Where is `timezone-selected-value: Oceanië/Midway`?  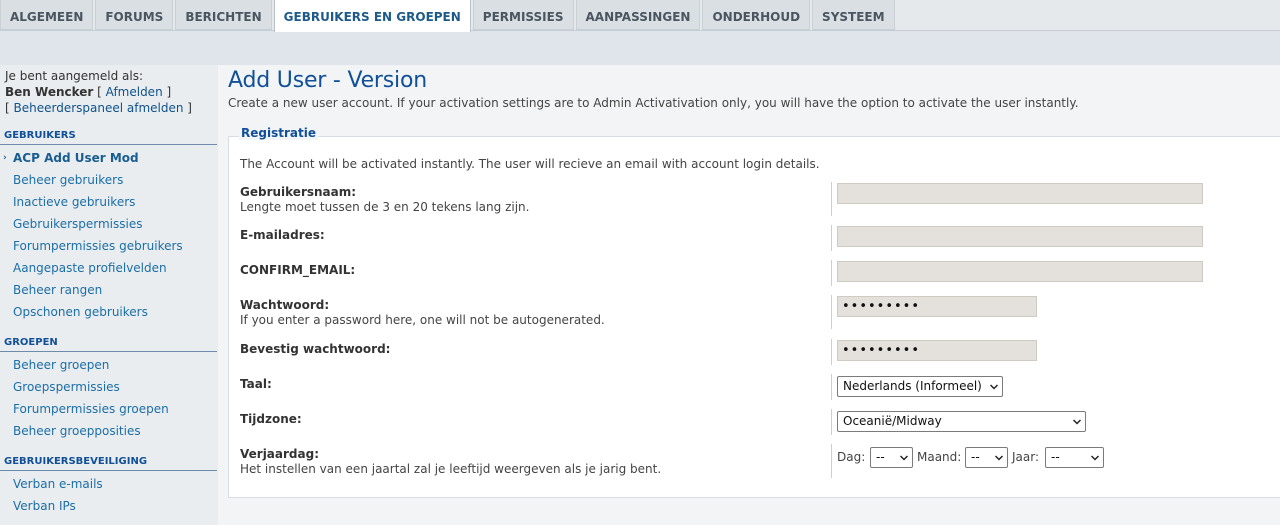
timezone-selected-value: Oceanië/Midway is located at coordinates (892, 421).